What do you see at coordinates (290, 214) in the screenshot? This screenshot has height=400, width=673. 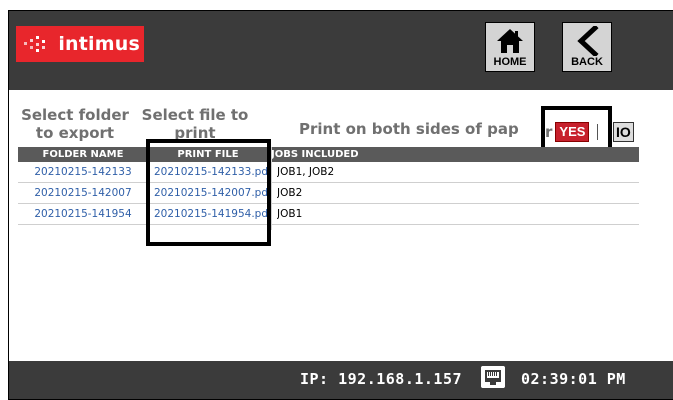 I see `jobs-cell: JOB1` at bounding box center [290, 214].